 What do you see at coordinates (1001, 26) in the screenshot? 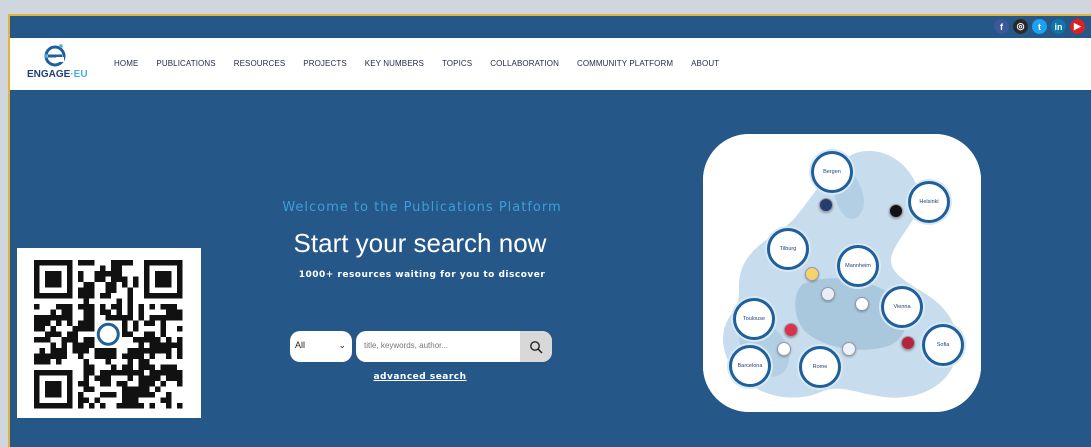
I see `facebook-icon: f` at bounding box center [1001, 26].